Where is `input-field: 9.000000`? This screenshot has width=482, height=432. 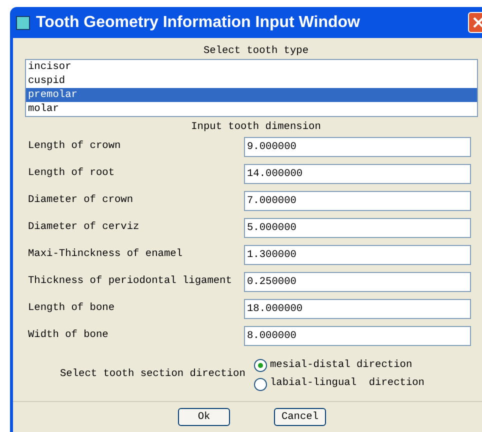
input-field: 9.000000 is located at coordinates (357, 147).